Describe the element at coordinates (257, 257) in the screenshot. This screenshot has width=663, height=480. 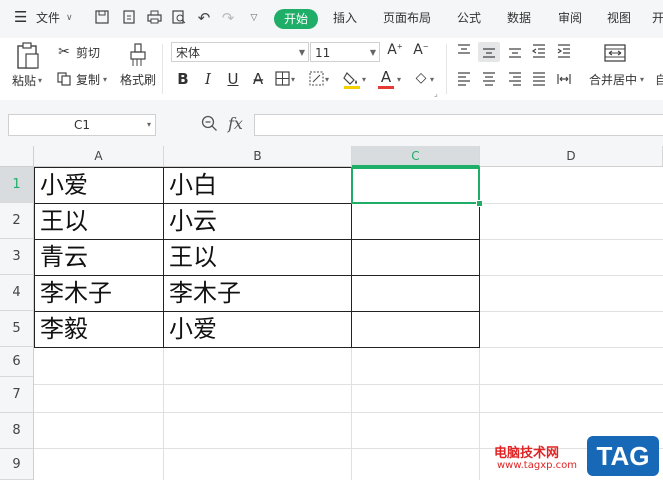
I see `cell-b3: 王以` at that location.